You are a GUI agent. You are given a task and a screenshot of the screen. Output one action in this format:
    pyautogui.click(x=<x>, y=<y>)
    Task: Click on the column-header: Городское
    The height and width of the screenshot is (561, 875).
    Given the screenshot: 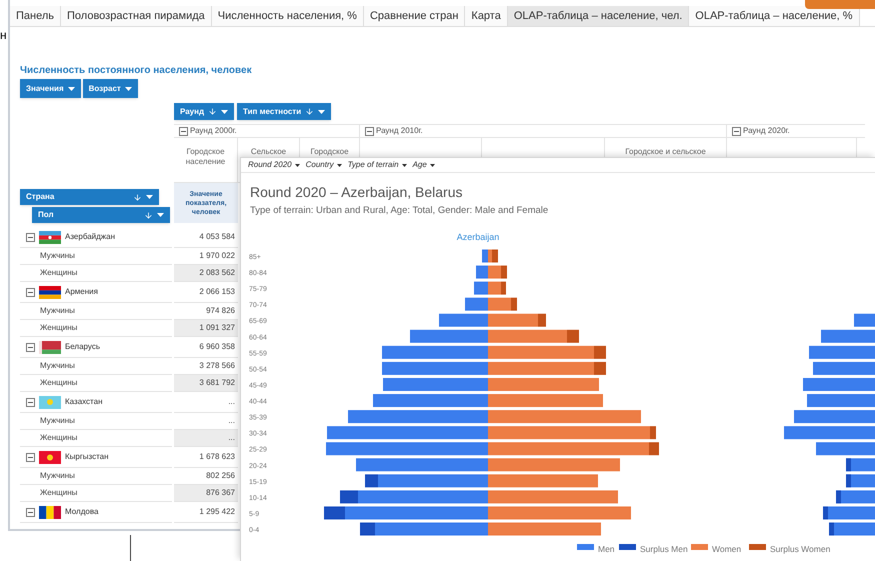 What is the action you would take?
    pyautogui.click(x=329, y=152)
    